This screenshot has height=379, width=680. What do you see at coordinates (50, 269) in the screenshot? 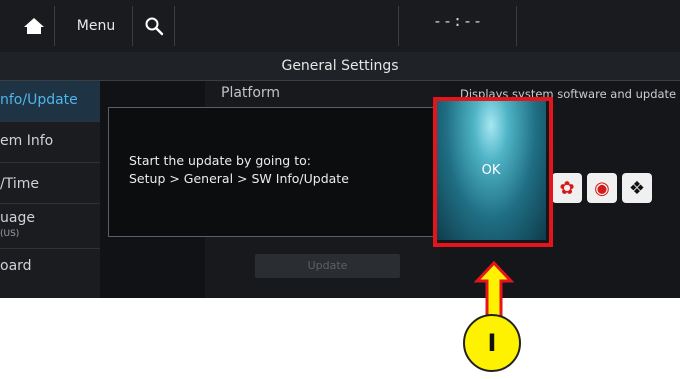
I see `sidebar-item-keyboard: oard` at bounding box center [50, 269].